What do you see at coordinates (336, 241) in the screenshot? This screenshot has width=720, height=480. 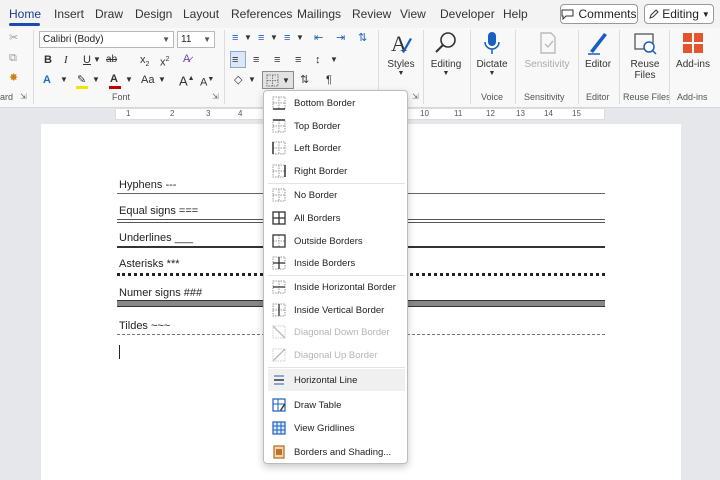 I see `menu-item-outside-borders: Outside Borders` at bounding box center [336, 241].